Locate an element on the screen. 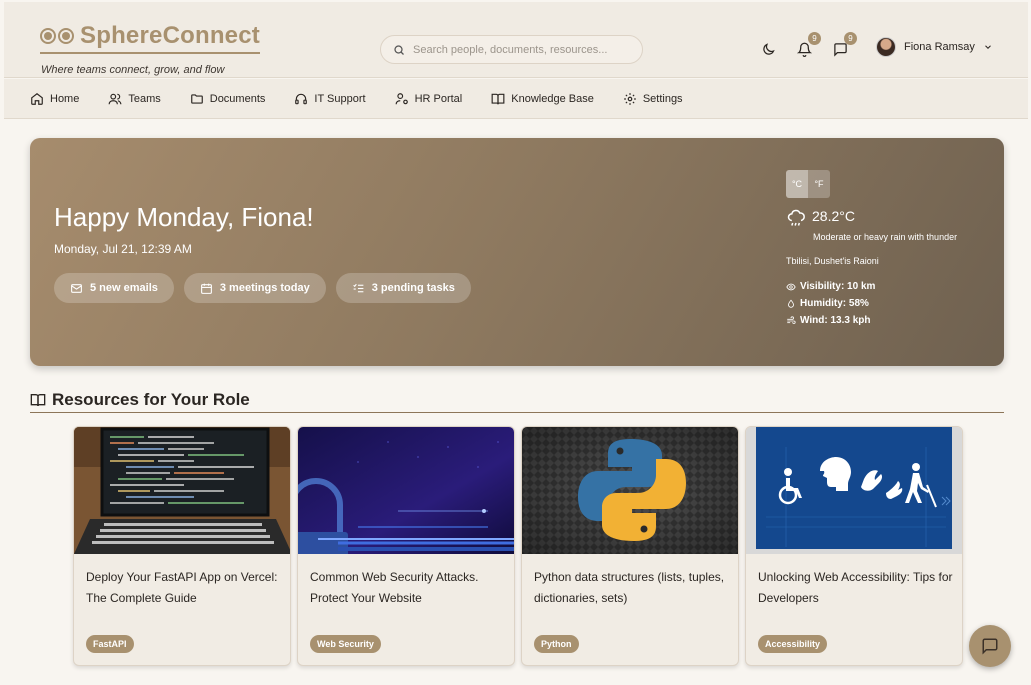  resources-heading: Resources for Your Role is located at coordinates (517, 401).